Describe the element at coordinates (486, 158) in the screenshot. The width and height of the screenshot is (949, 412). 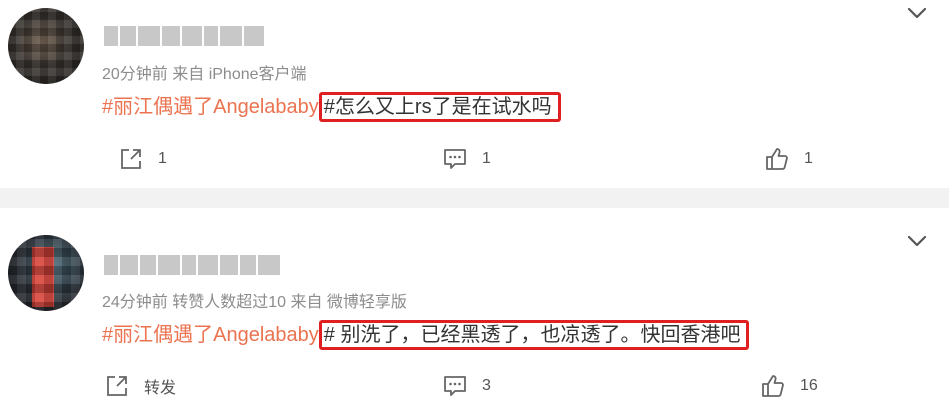
I see `comment-count: 1` at that location.